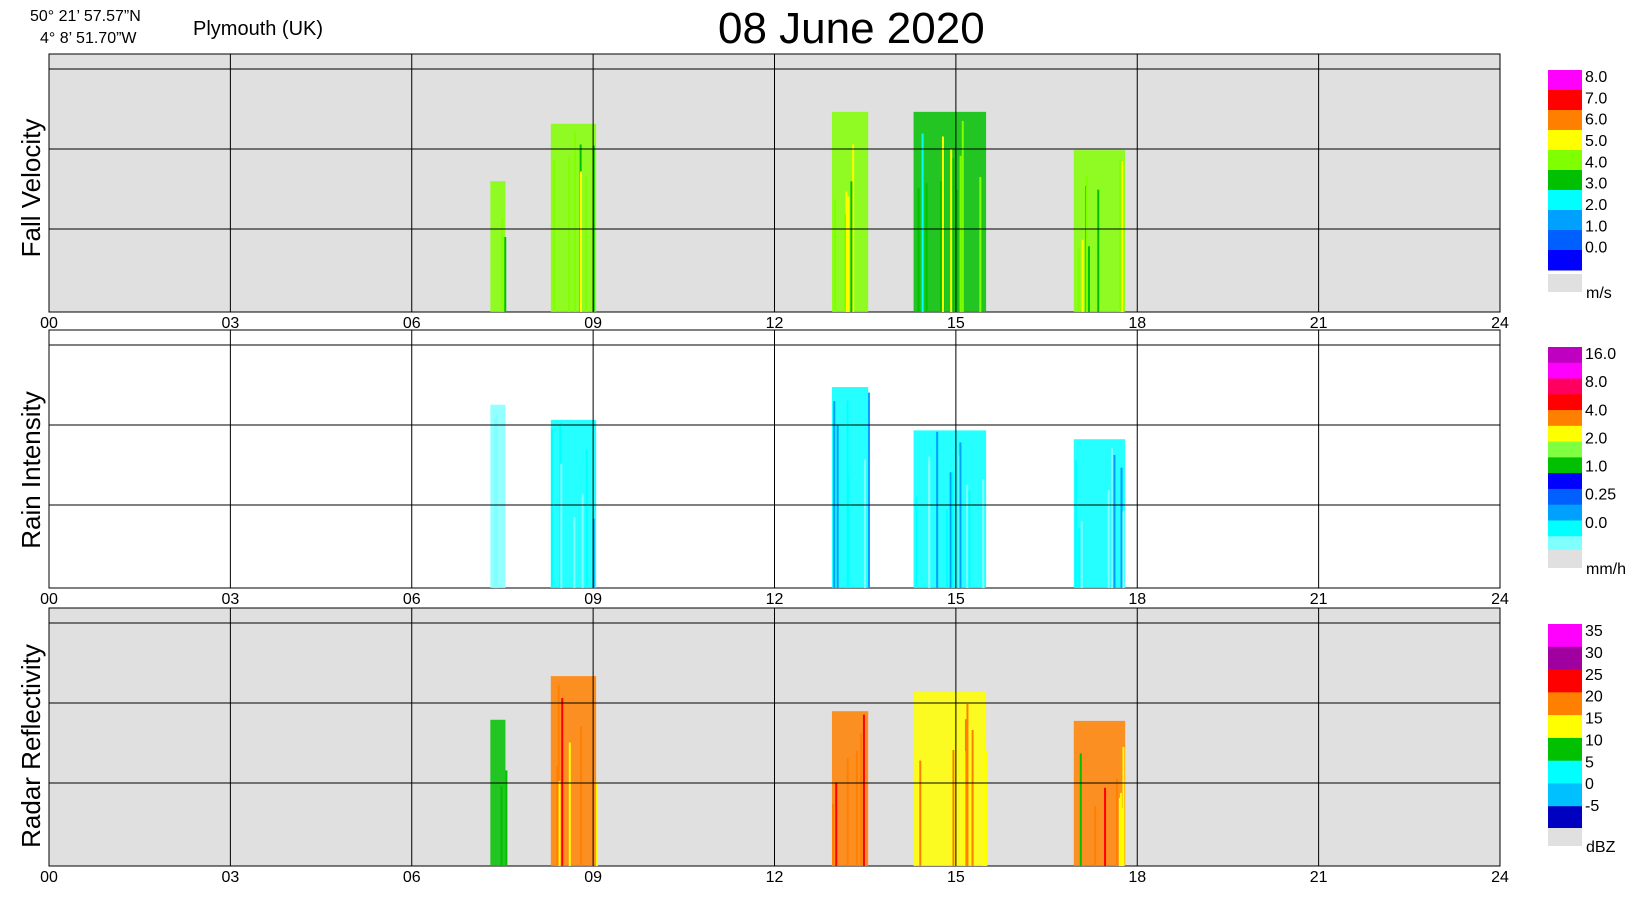 This screenshot has width=1640, height=900. Describe the element at coordinates (31, 746) in the screenshot. I see `y-axis-label: Radar Reflectivity` at that location.